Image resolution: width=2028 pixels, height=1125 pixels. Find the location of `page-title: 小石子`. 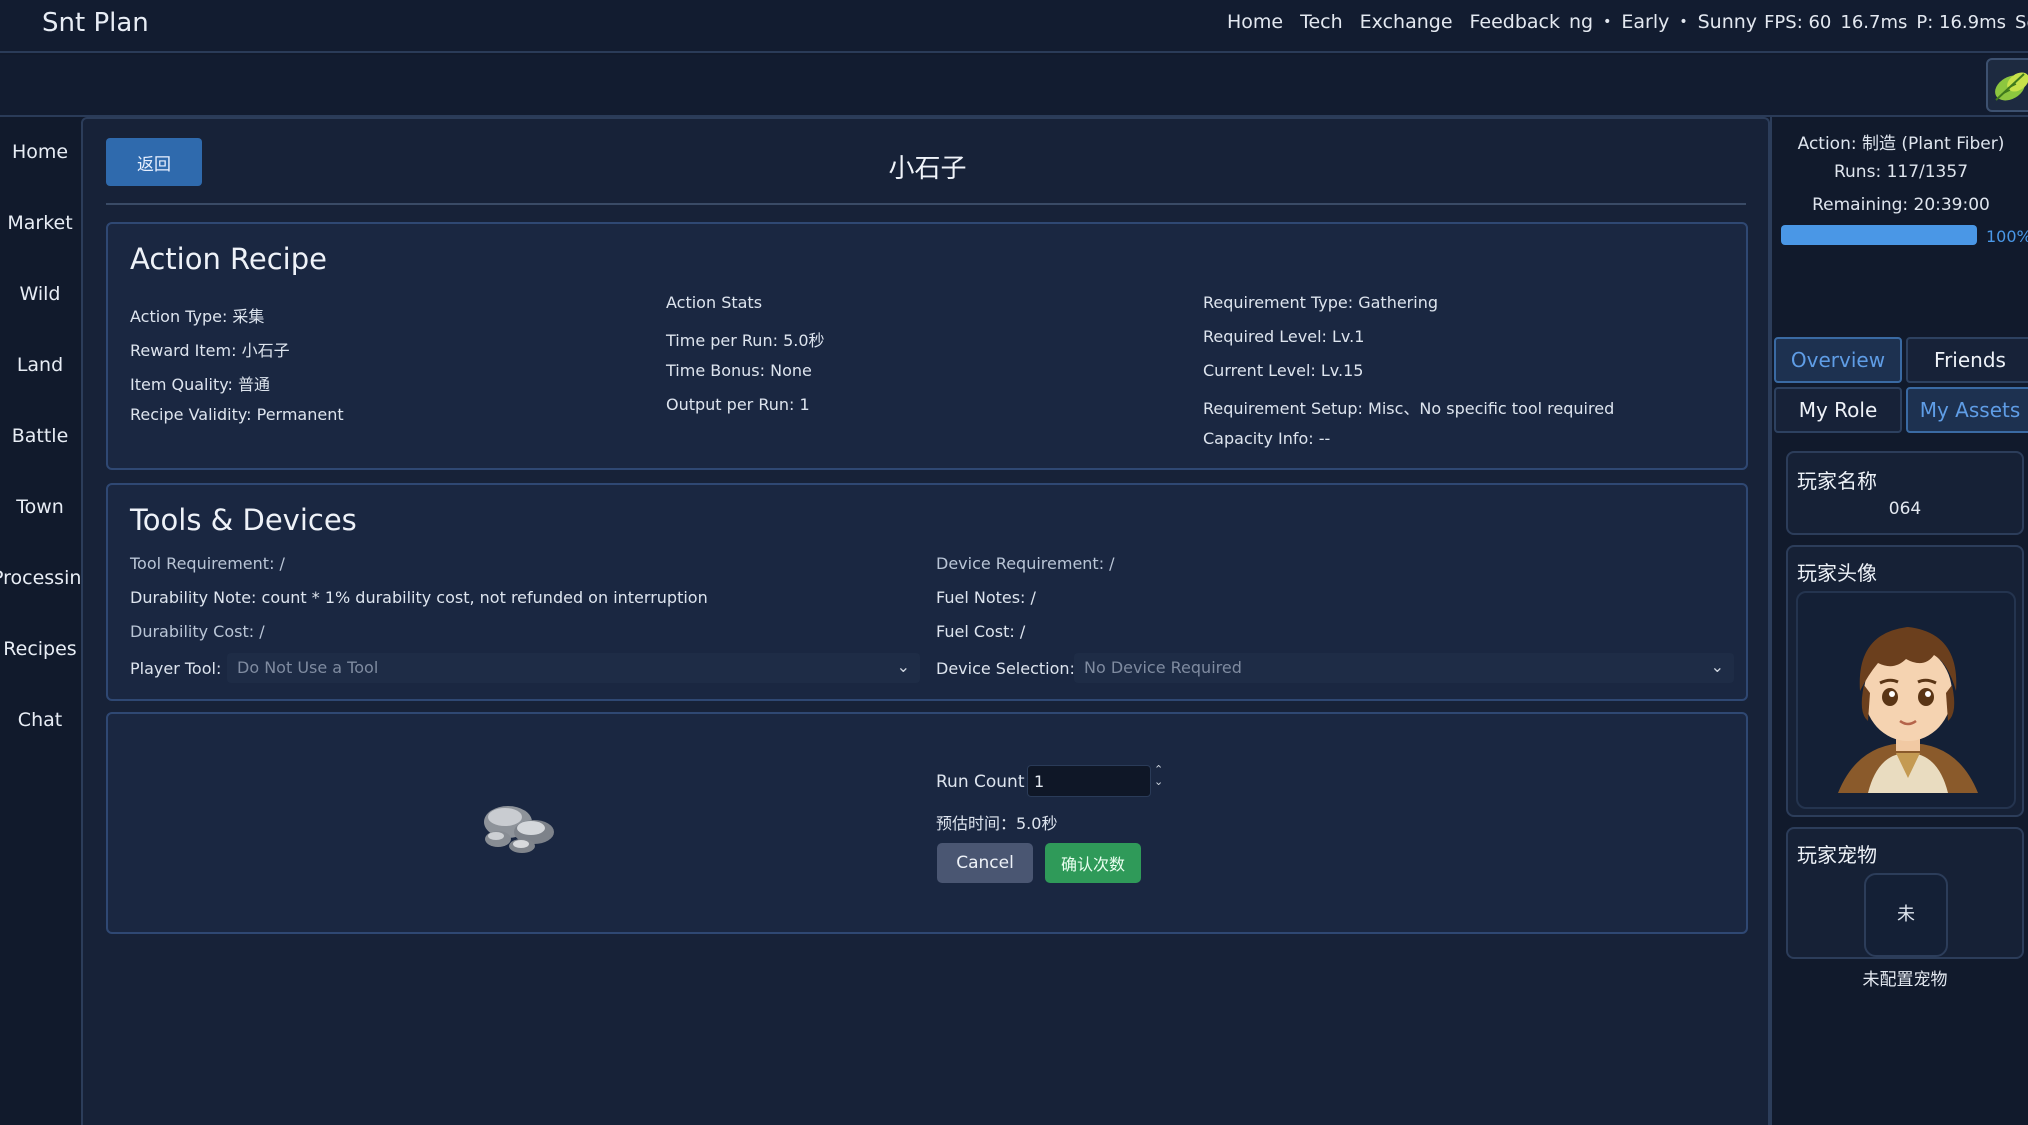

page-title: 小石子 is located at coordinates (927, 169).